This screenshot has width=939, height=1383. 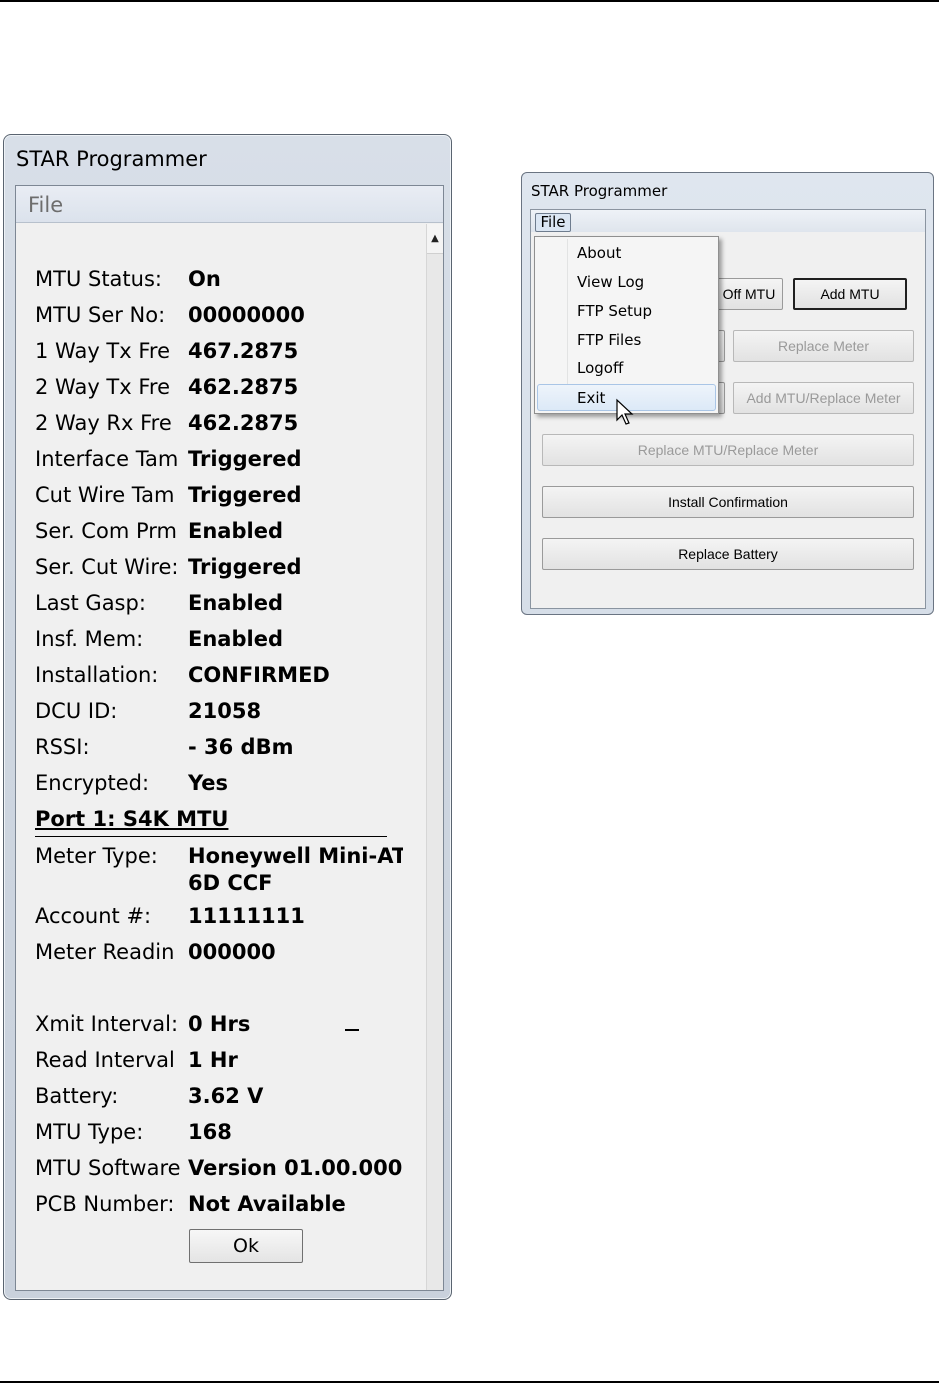 What do you see at coordinates (105, 952) in the screenshot?
I see `info-label: Meter Readin` at bounding box center [105, 952].